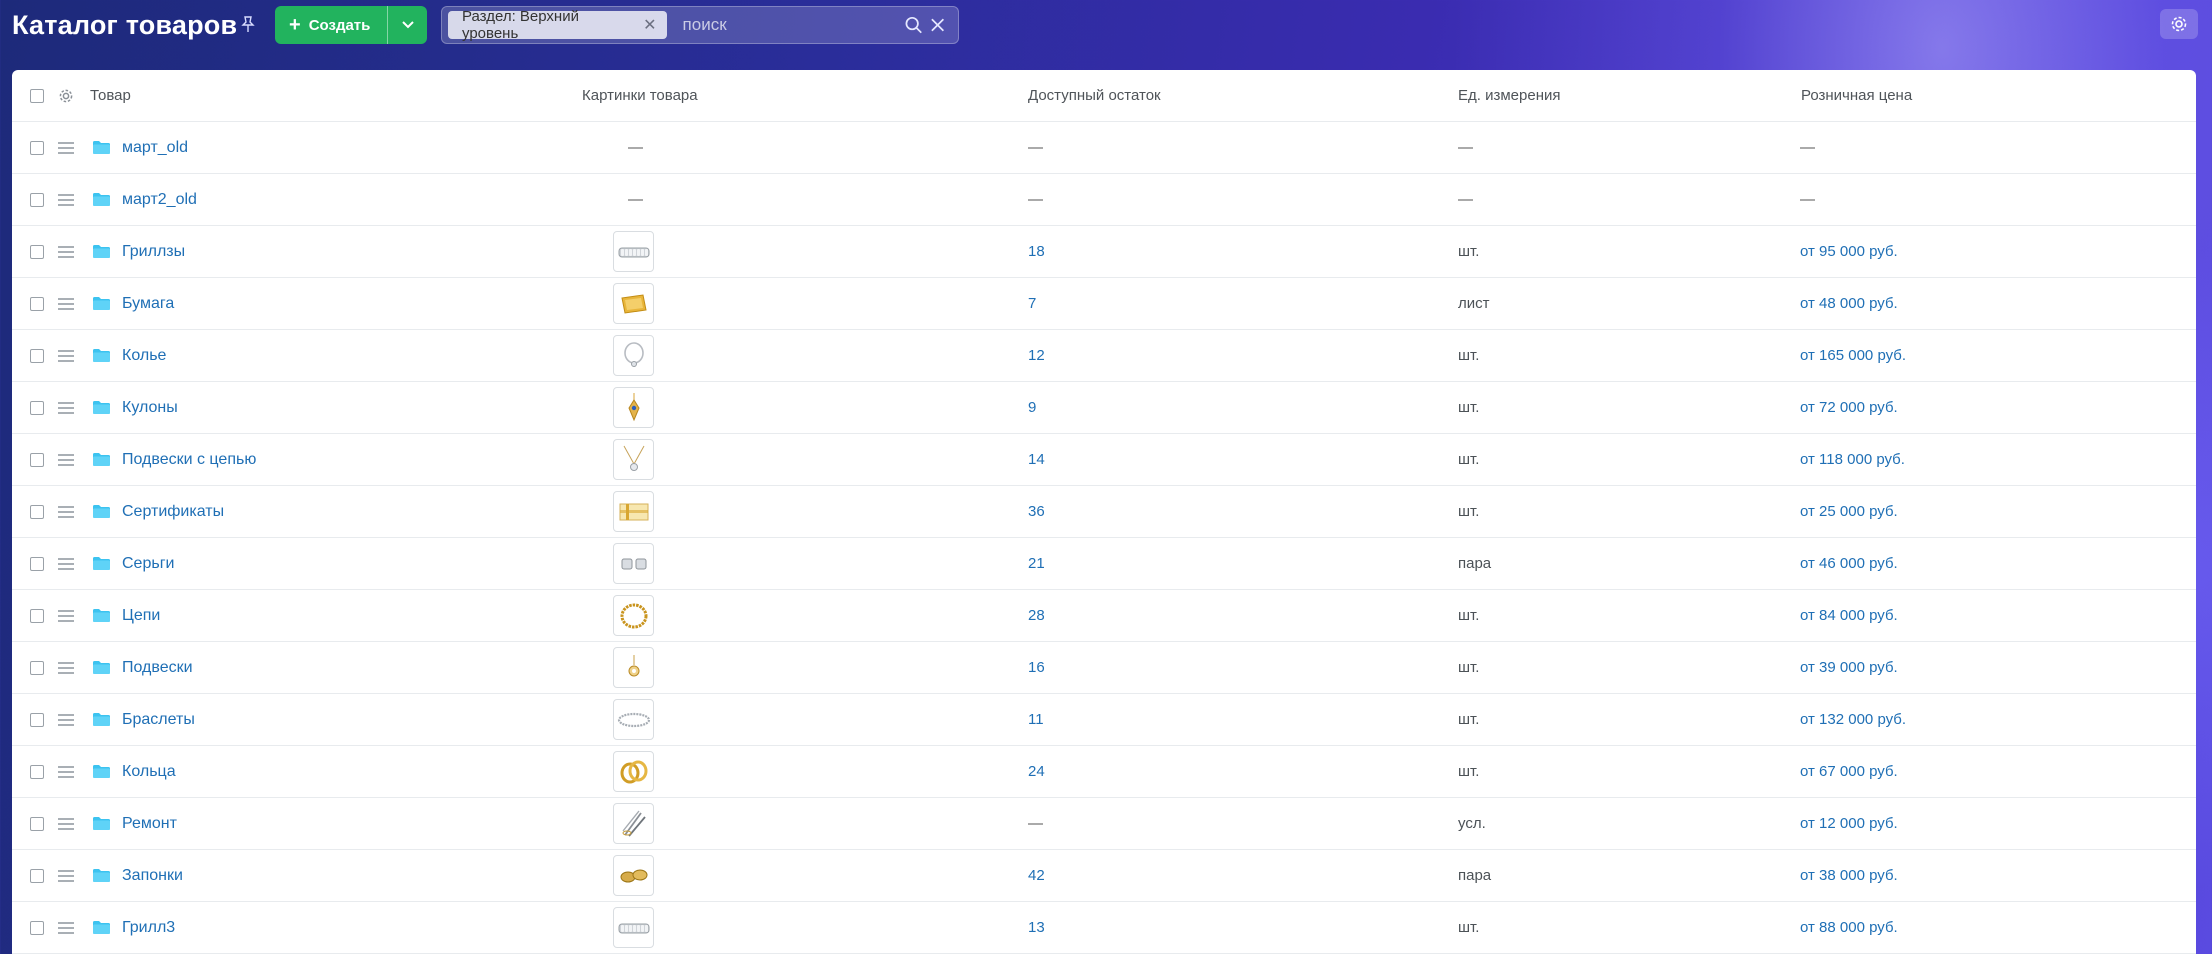 This screenshot has width=2212, height=954. Describe the element at coordinates (635, 199) in the screenshot. I see `no-image-dash: —` at that location.